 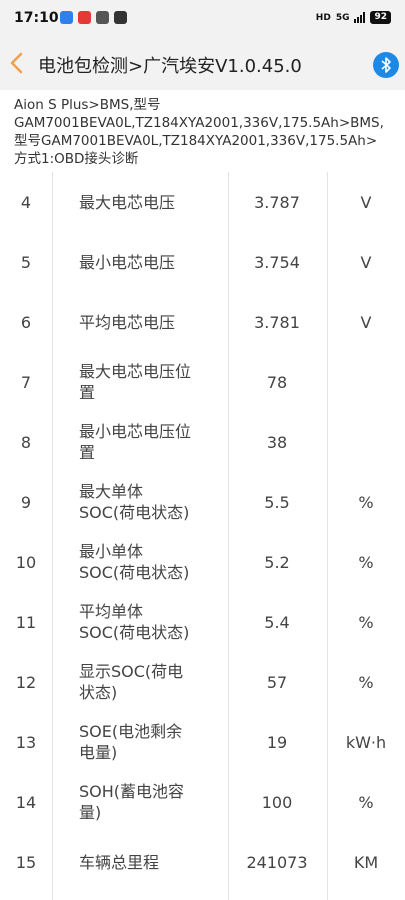 I want to click on row-value: 19, so click(x=277, y=742).